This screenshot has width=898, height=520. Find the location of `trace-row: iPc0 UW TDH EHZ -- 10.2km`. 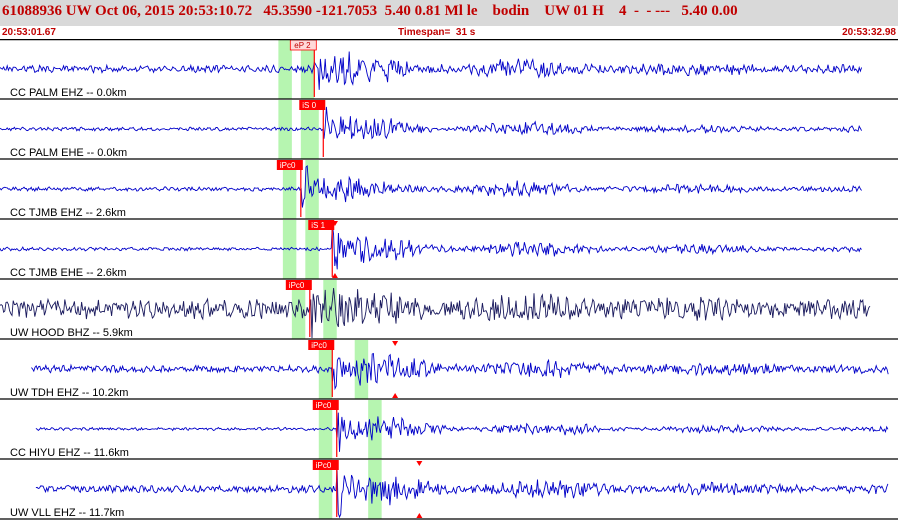

trace-row: iPc0 UW TDH EHZ -- 10.2km is located at coordinates (449, 370).